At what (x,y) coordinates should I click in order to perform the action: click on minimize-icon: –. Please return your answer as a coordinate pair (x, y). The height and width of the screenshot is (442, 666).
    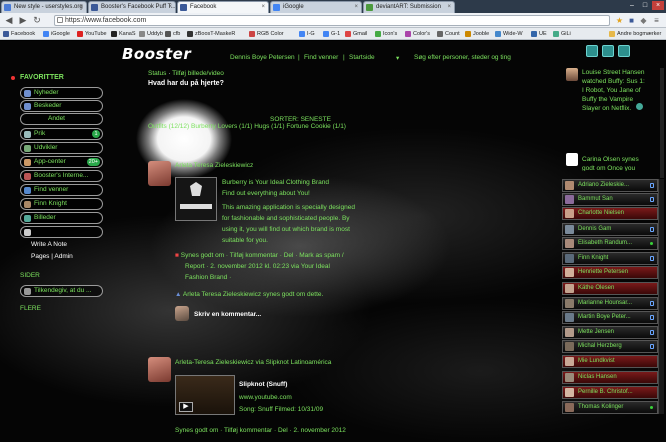
    Looking at the image, I should click on (632, 5).